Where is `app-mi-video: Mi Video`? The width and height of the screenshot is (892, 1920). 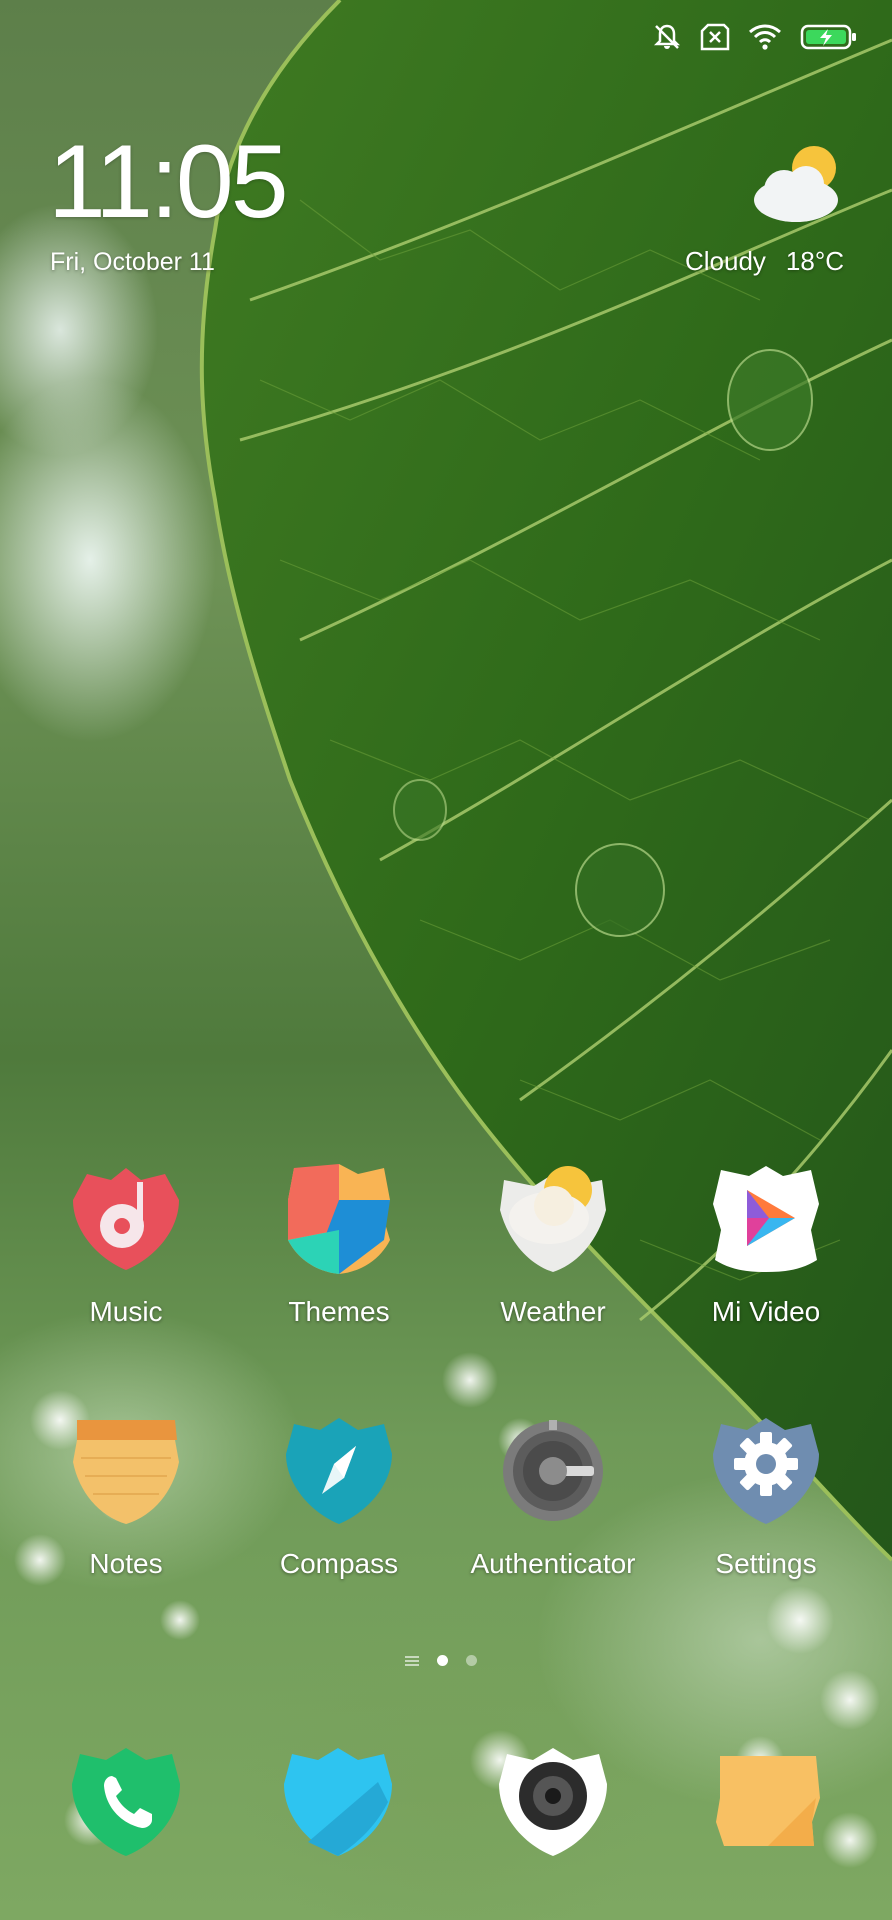 app-mi-video: Mi Video is located at coordinates (766, 1244).